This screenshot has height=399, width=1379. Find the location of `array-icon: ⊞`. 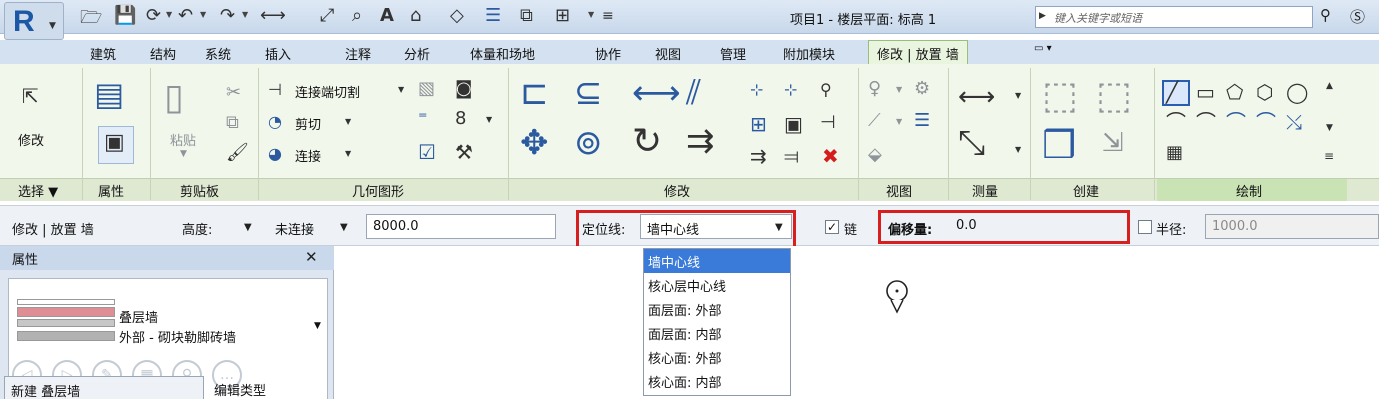

array-icon: ⊞ is located at coordinates (758, 124).